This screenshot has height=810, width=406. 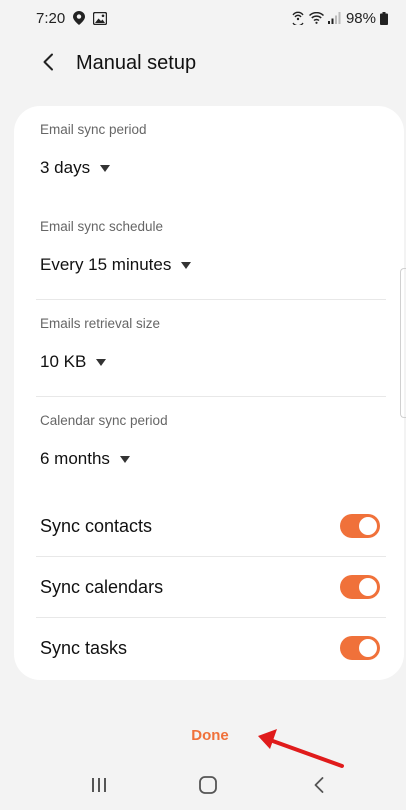 I want to click on recent-apps-icon, so click(x=99, y=787).